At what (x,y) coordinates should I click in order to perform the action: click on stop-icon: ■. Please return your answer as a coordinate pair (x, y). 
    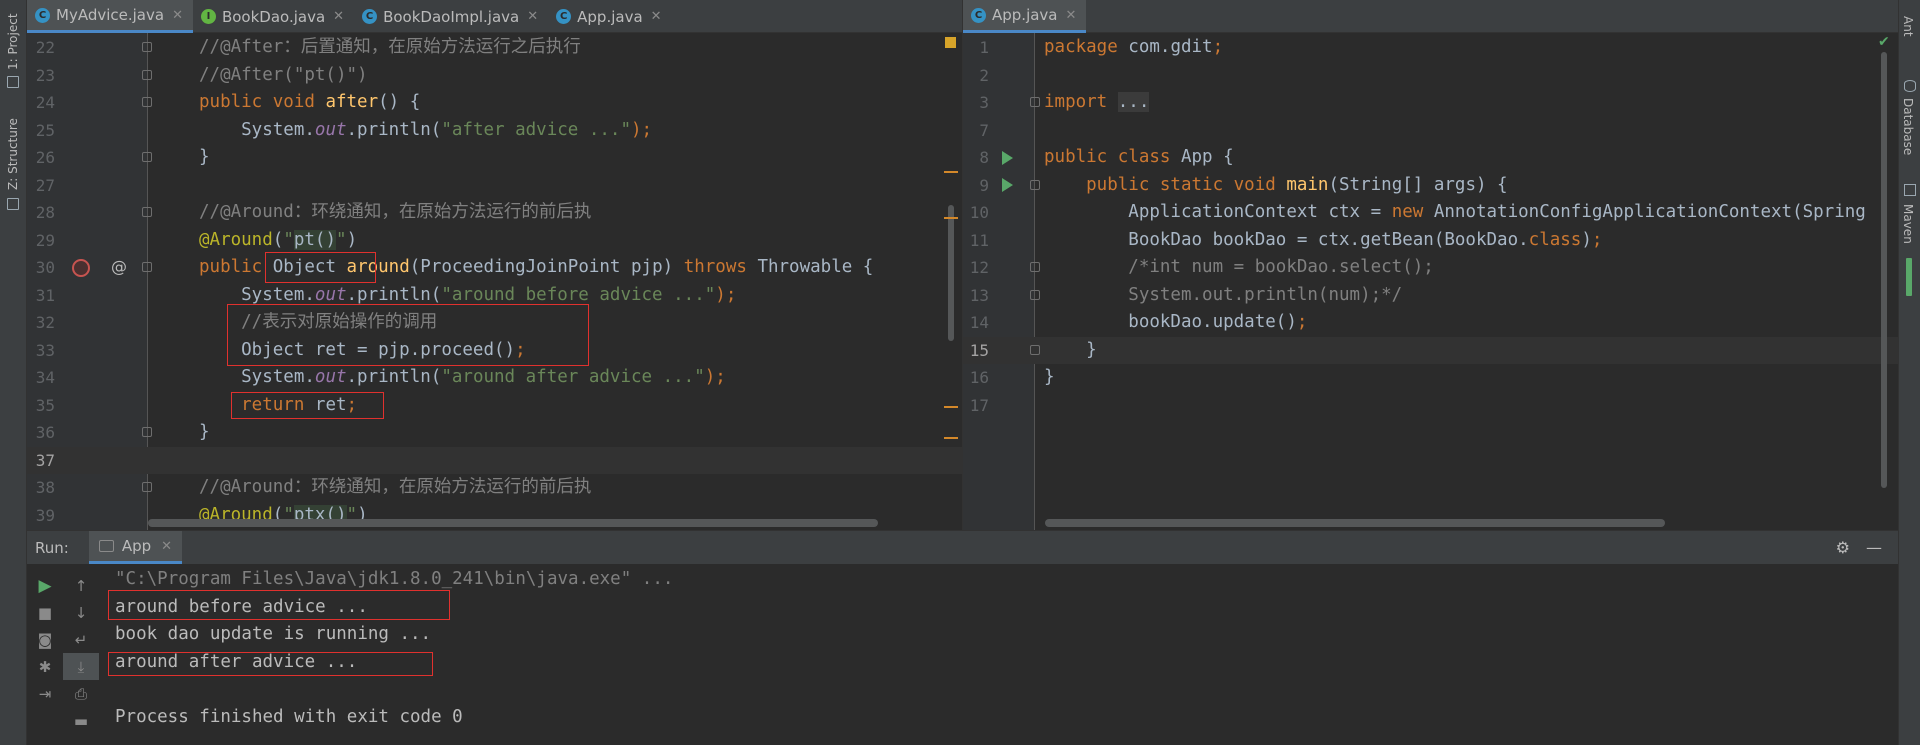
    Looking at the image, I should click on (45, 612).